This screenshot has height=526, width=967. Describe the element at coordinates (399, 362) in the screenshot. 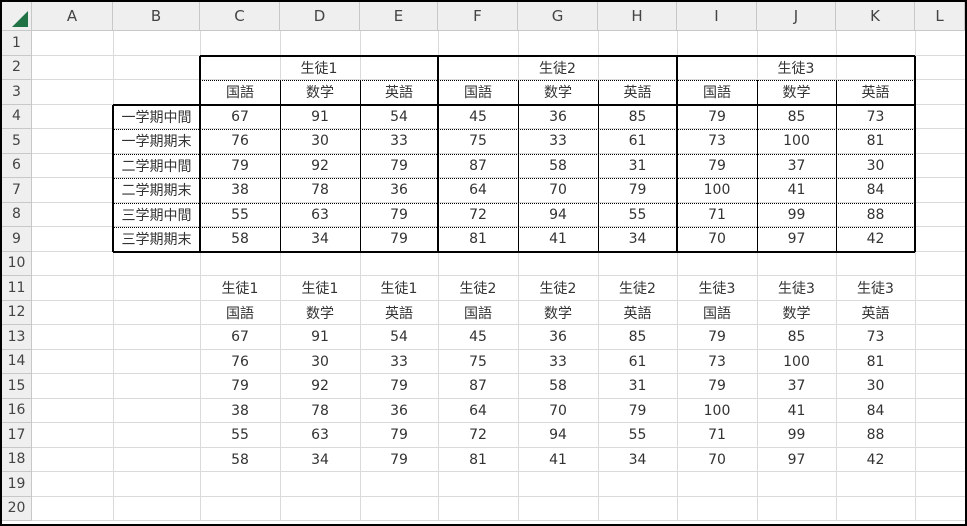

I see `table2-score-cell: 33` at that location.